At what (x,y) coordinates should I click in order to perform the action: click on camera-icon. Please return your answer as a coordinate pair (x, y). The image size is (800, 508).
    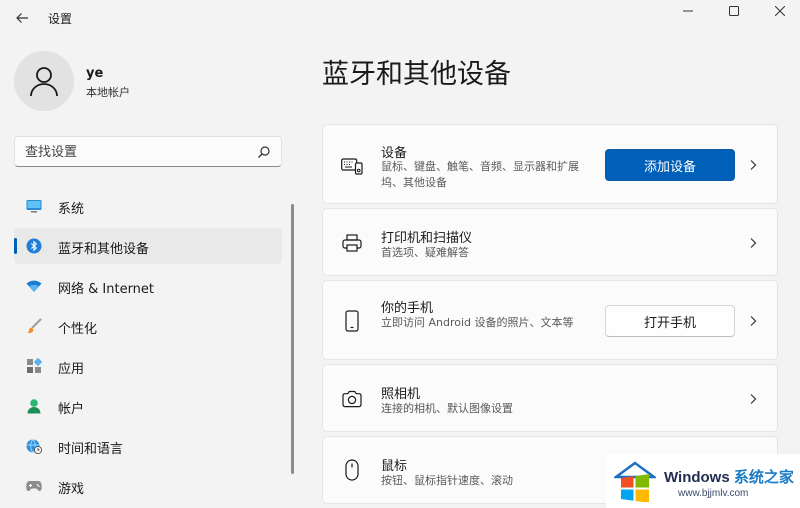
    Looking at the image, I should click on (352, 399).